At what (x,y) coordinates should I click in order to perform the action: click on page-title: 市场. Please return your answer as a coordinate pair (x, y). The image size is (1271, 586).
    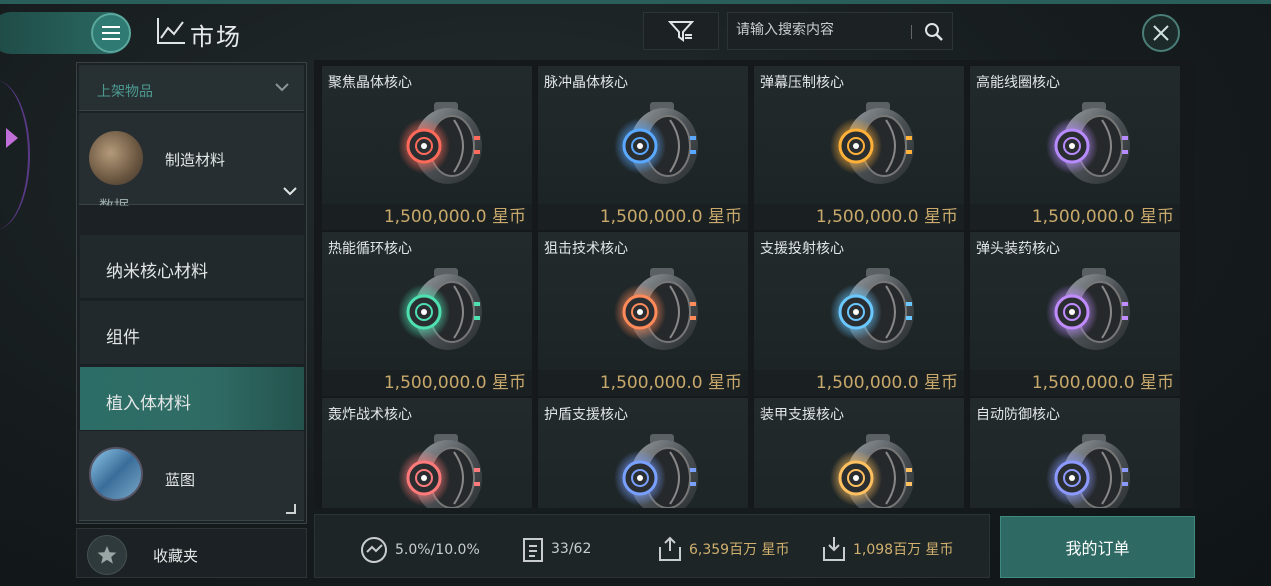
    Looking at the image, I should click on (216, 37).